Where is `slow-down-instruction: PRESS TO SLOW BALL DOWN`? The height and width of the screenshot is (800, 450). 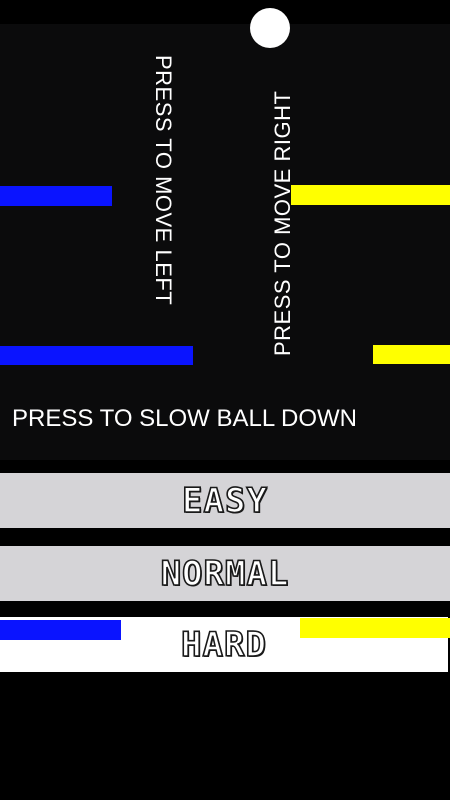 slow-down-instruction: PRESS TO SLOW BALL DOWN is located at coordinates (184, 419).